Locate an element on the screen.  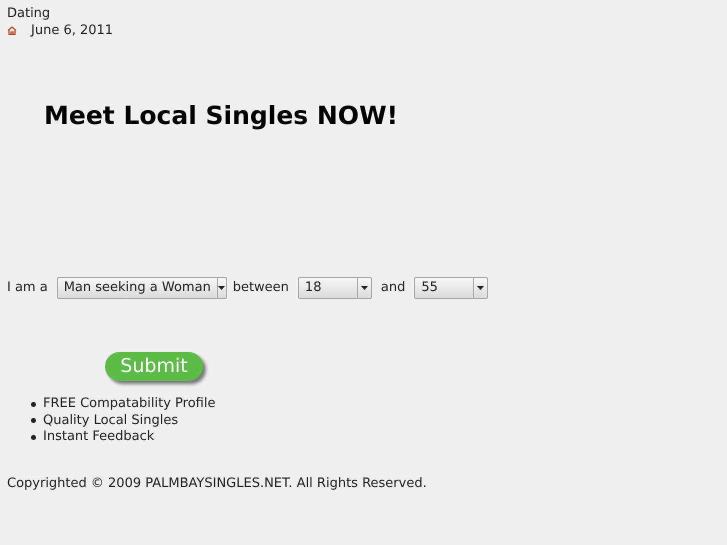
post-date: June 6, 2011 is located at coordinates (72, 30).